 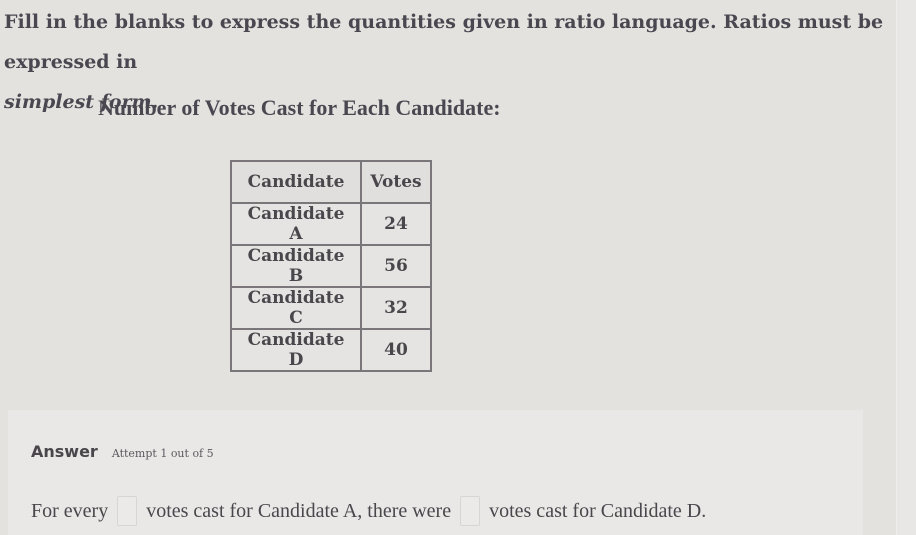 I want to click on header-votes: Votes, so click(x=396, y=182).